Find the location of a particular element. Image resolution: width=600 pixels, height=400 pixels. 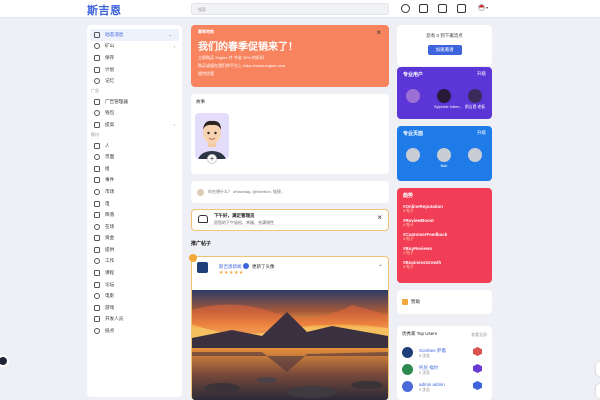

ads-section-heading: 广告 is located at coordinates (95, 91).